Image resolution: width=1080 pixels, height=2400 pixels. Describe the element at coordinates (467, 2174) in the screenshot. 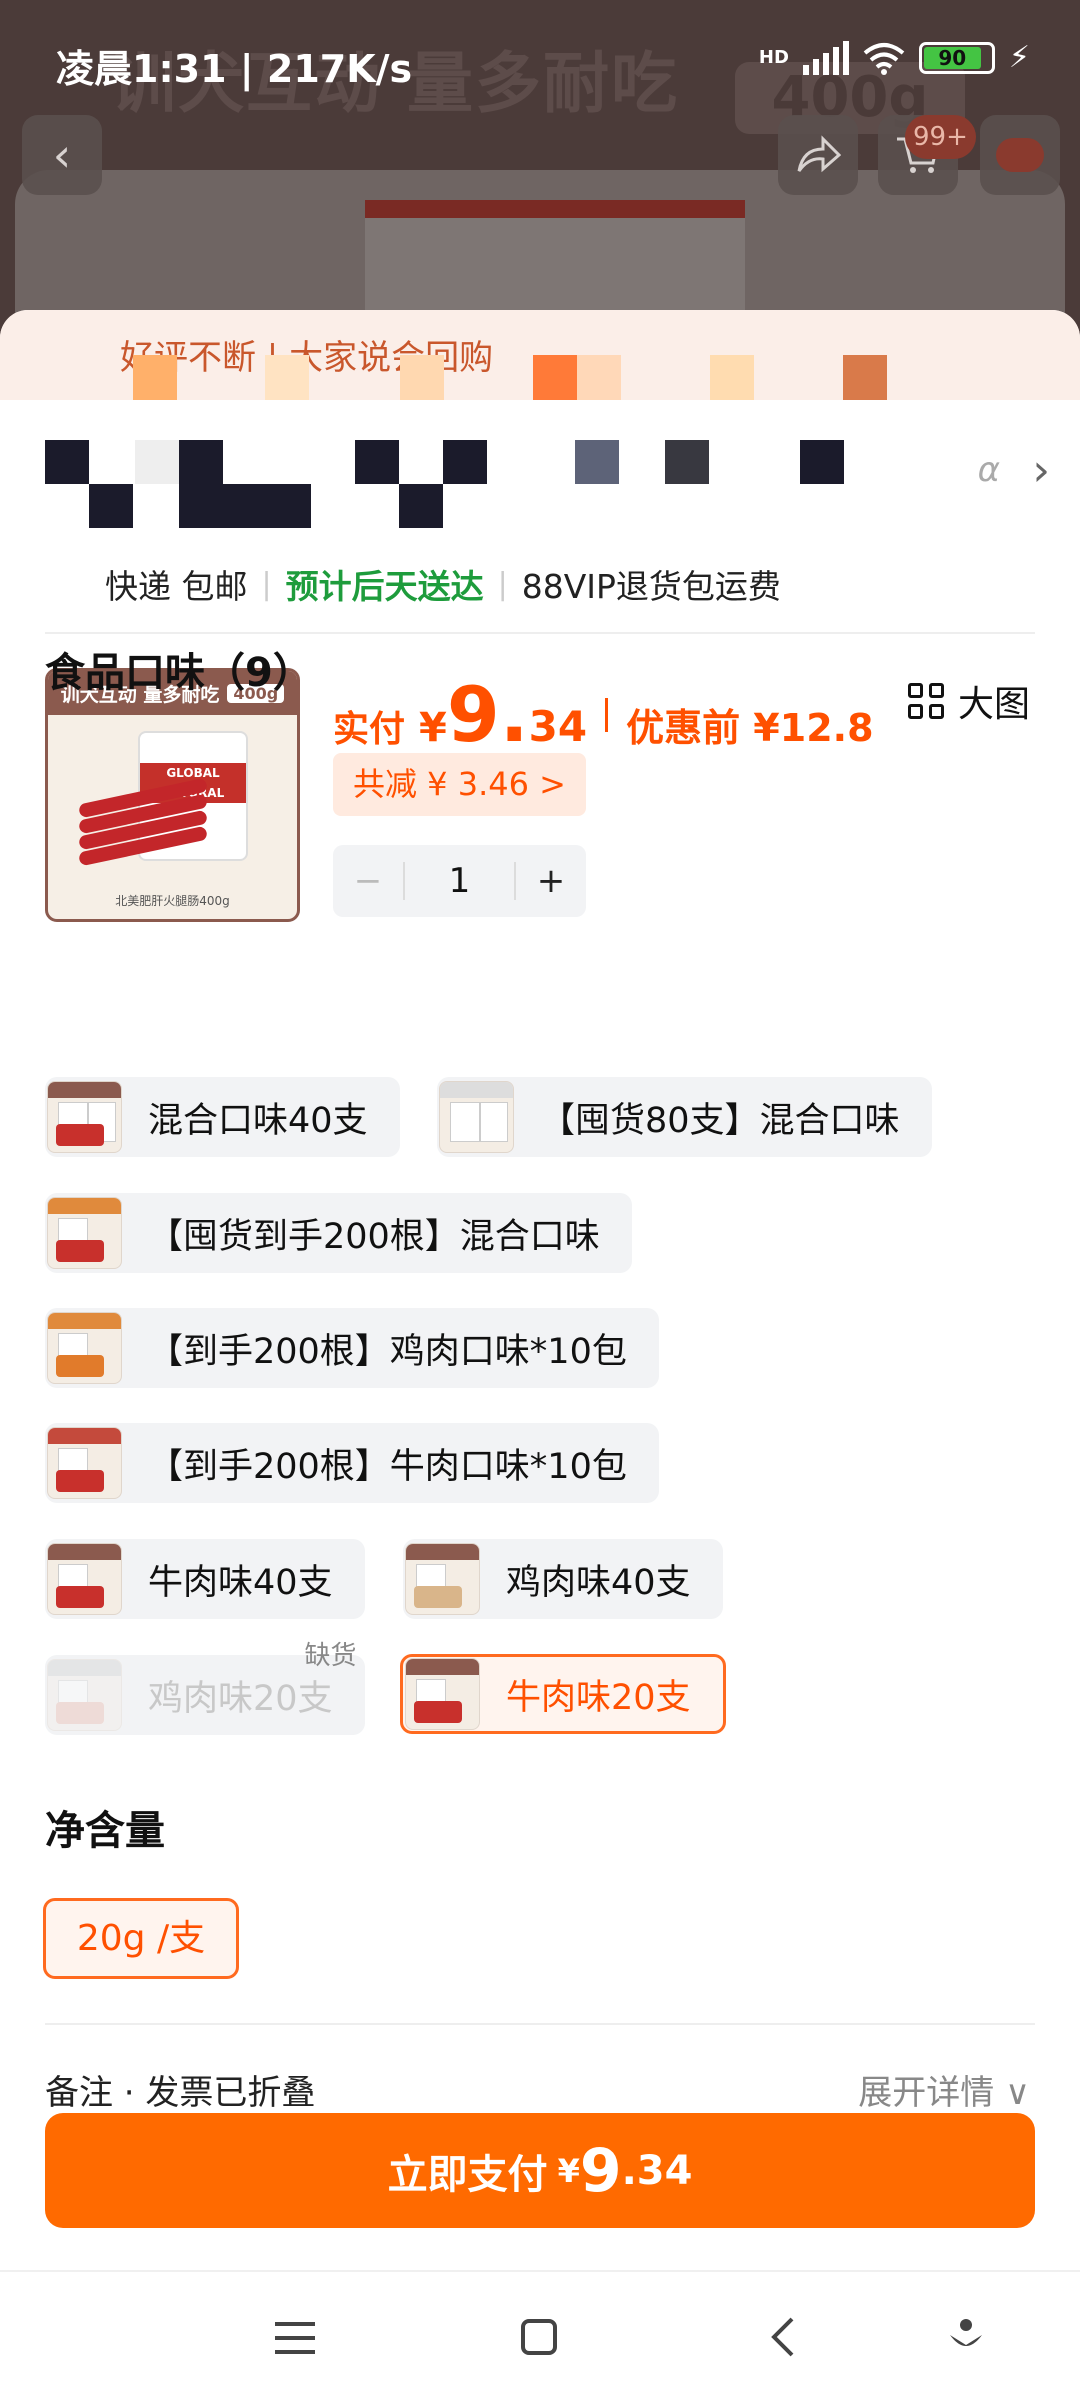

I see `pay-now-label: 立即支付` at that location.